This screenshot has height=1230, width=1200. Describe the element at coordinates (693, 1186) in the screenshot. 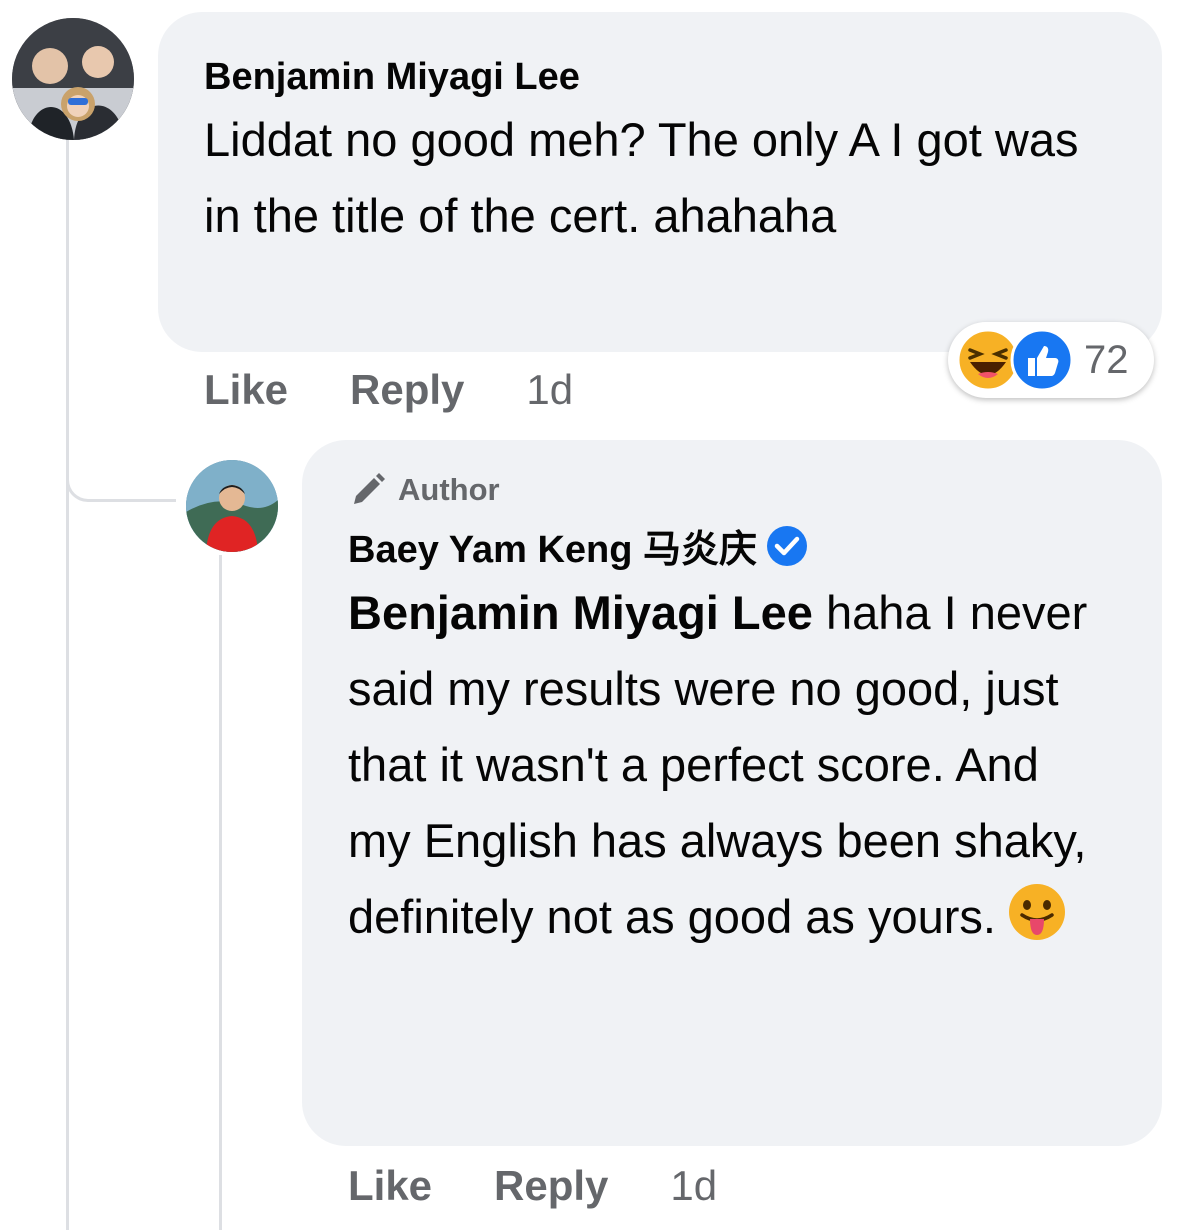

I see `reply-timestamp: 1d` at that location.